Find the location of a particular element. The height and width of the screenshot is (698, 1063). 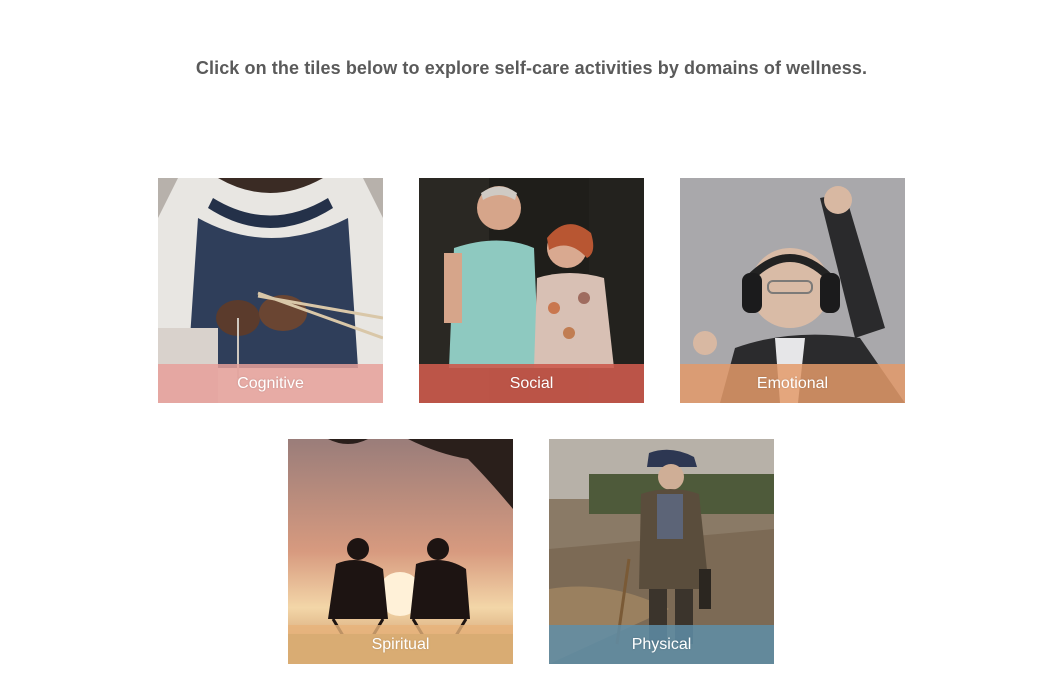

social-label: Social is located at coordinates (531, 383).